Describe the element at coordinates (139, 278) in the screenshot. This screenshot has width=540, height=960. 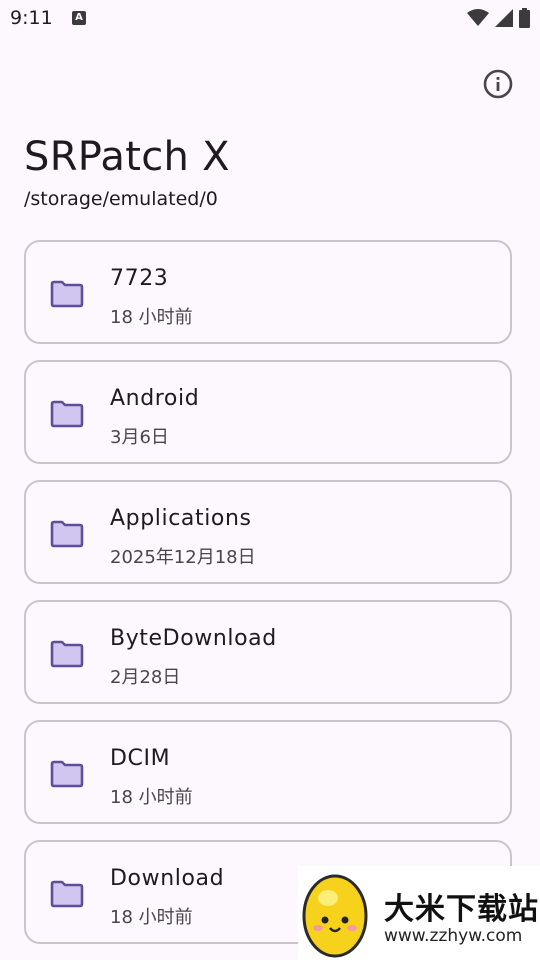
I see `folder-name: 7723` at that location.